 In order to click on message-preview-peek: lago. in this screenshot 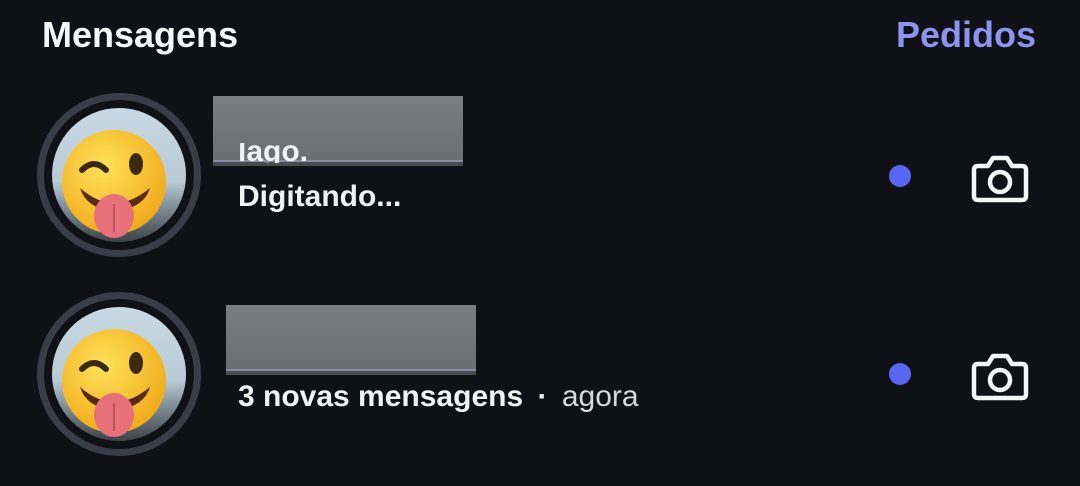, I will do `click(273, 153)`.